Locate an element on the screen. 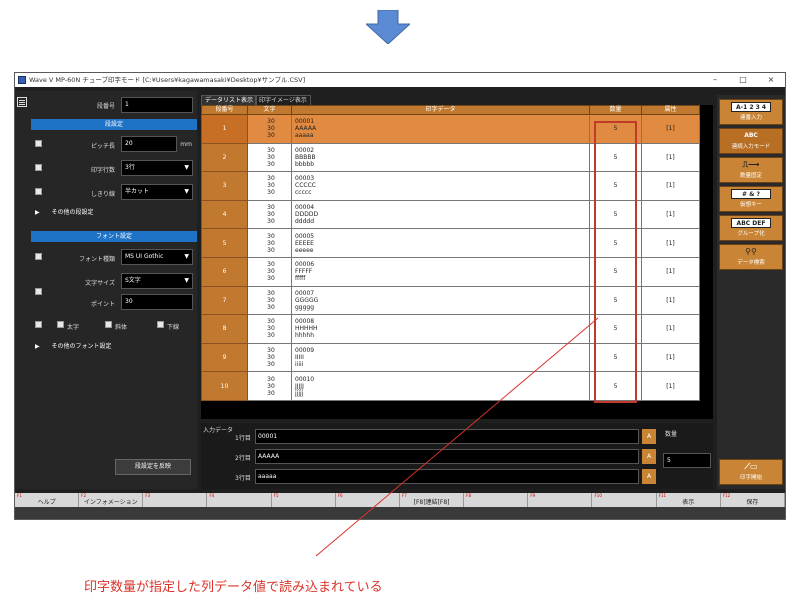 This screenshot has width=796, height=608. print-start-button: ⟋▭ 印字開始 is located at coordinates (751, 472).